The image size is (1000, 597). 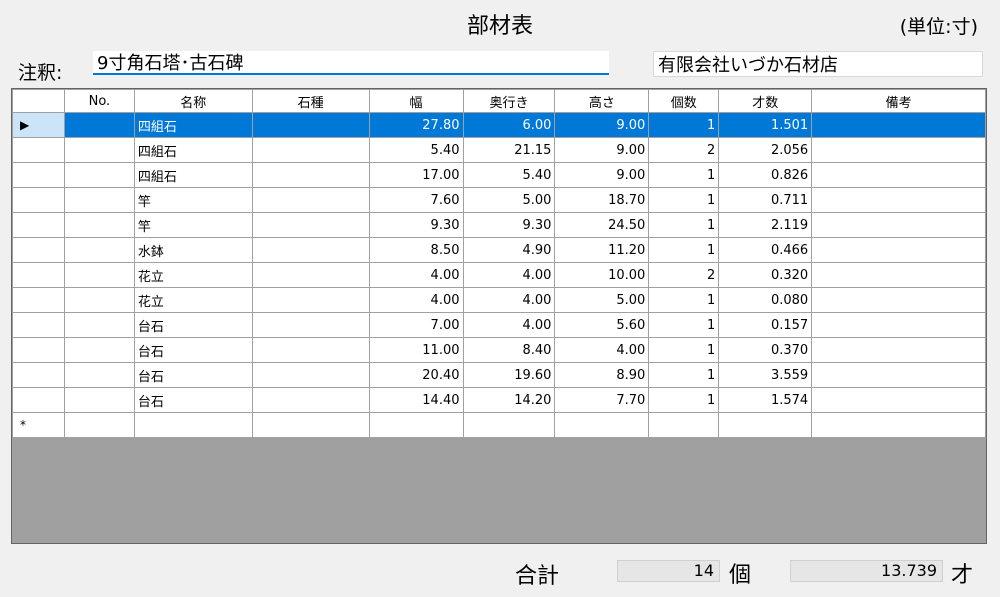 I want to click on col-header-width: 幅, so click(x=416, y=101).